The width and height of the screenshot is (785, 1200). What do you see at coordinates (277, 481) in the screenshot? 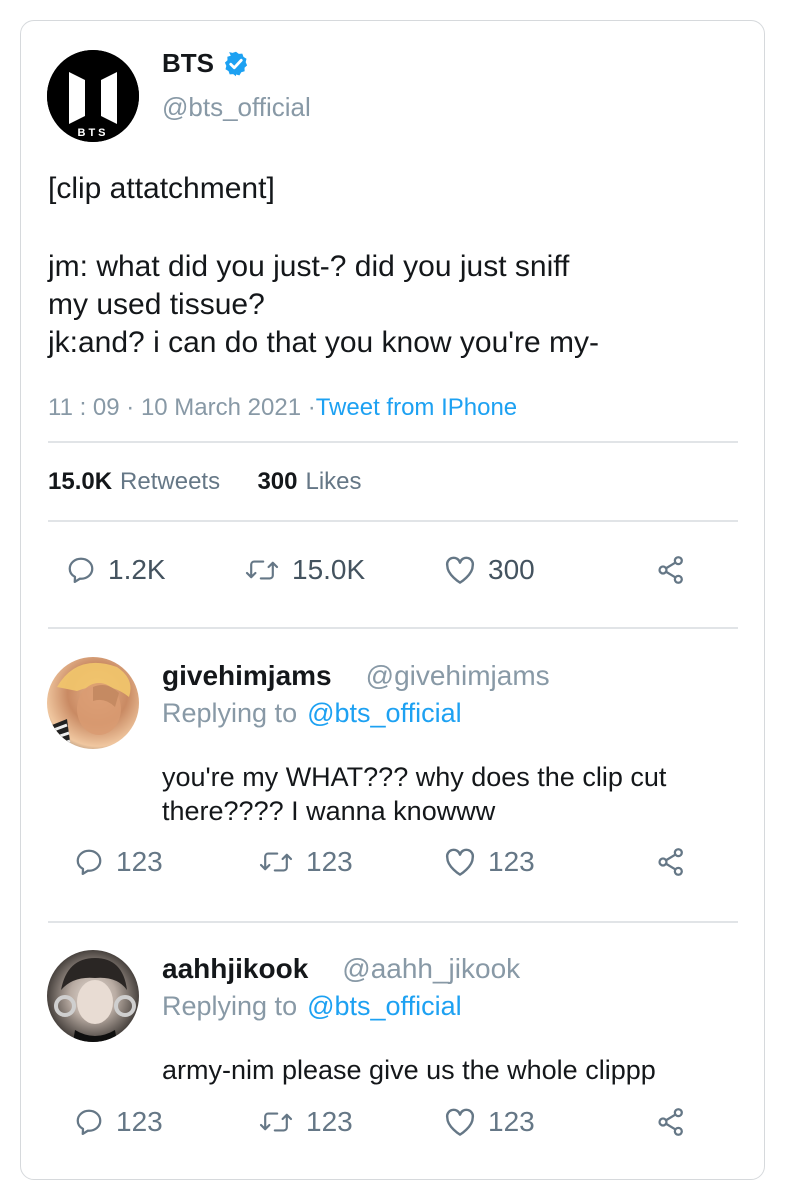
I see `likes-count: 300` at bounding box center [277, 481].